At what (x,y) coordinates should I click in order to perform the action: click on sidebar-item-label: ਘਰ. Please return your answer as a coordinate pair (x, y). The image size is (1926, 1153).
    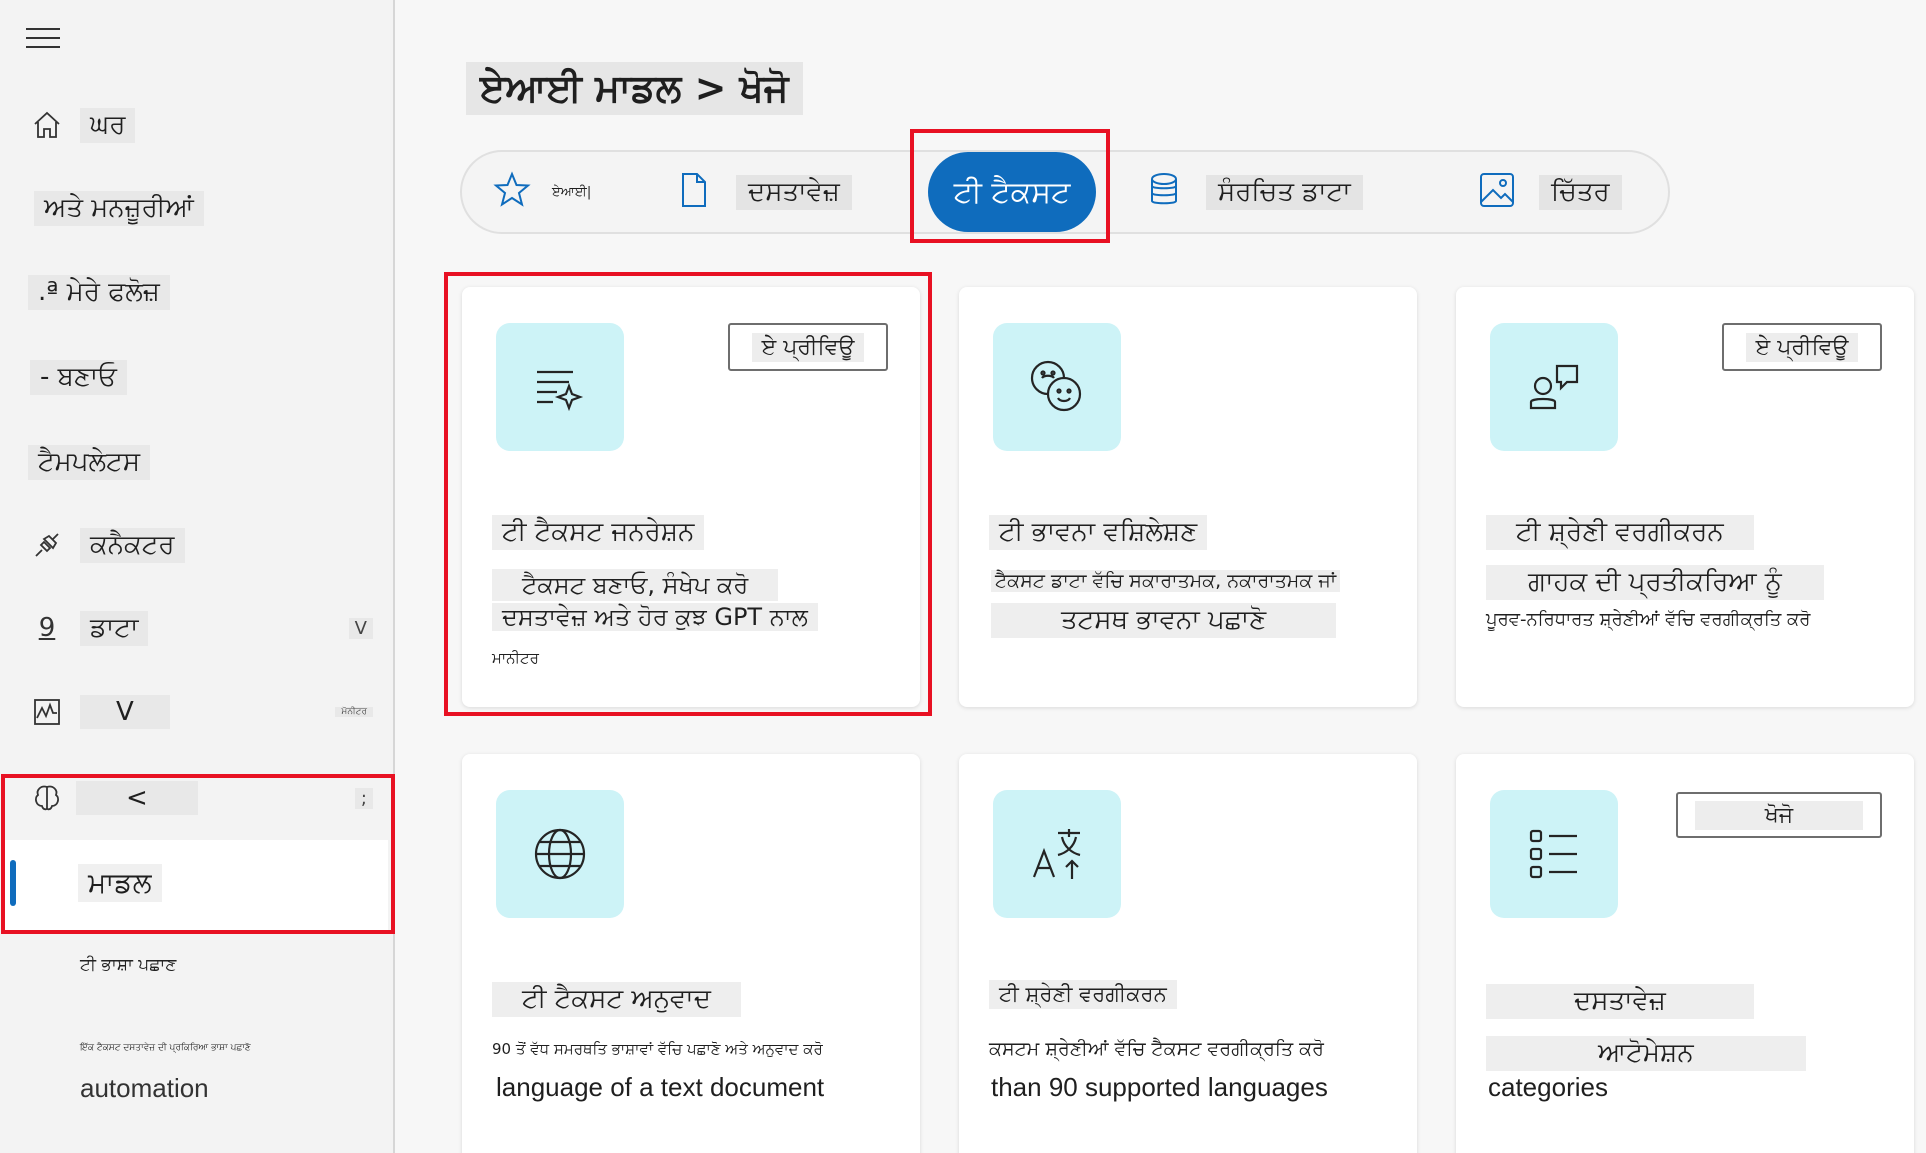
    Looking at the image, I should click on (108, 125).